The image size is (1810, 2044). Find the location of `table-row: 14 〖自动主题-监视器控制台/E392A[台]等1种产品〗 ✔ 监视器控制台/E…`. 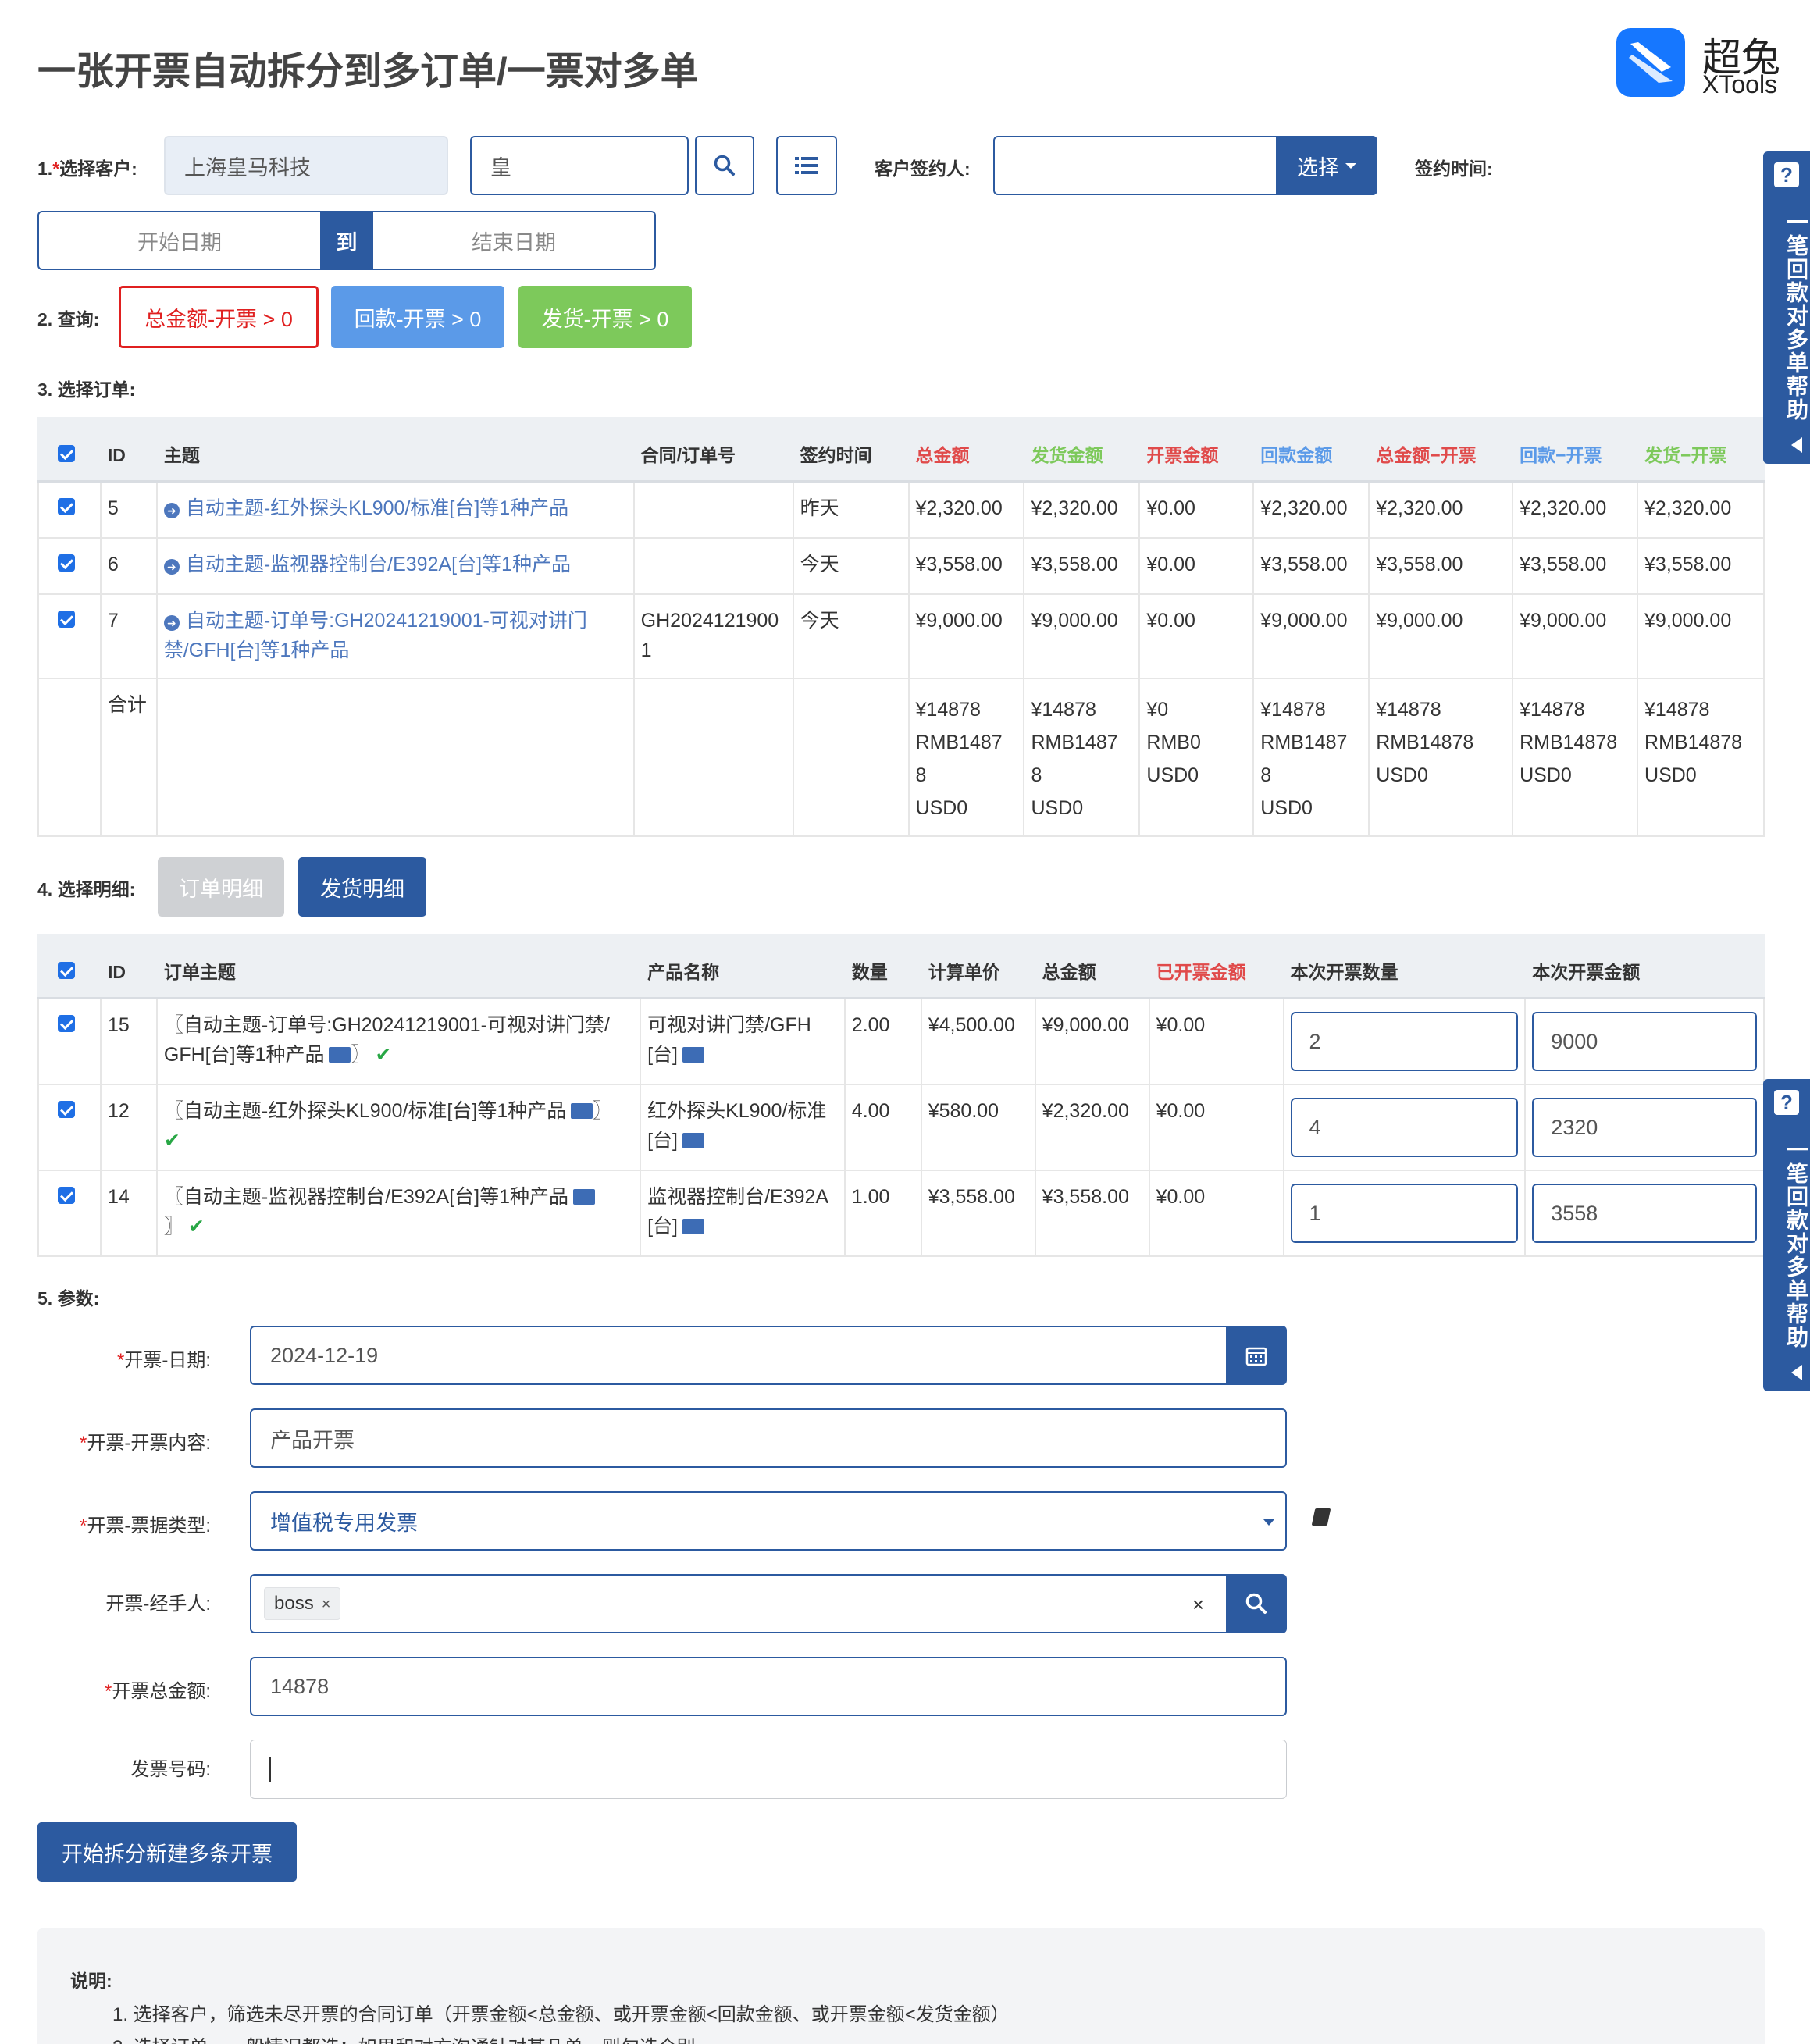

table-row: 14 〖自动主题-监视器控制台/E392A[台]等1种产品〗 ✔ 监视器控制台/E… is located at coordinates (901, 1213).